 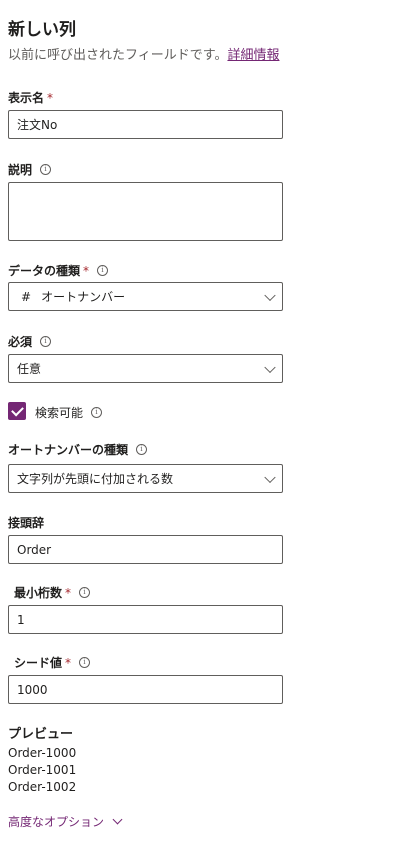 I want to click on preview-line: Order-1002, so click(x=42, y=787).